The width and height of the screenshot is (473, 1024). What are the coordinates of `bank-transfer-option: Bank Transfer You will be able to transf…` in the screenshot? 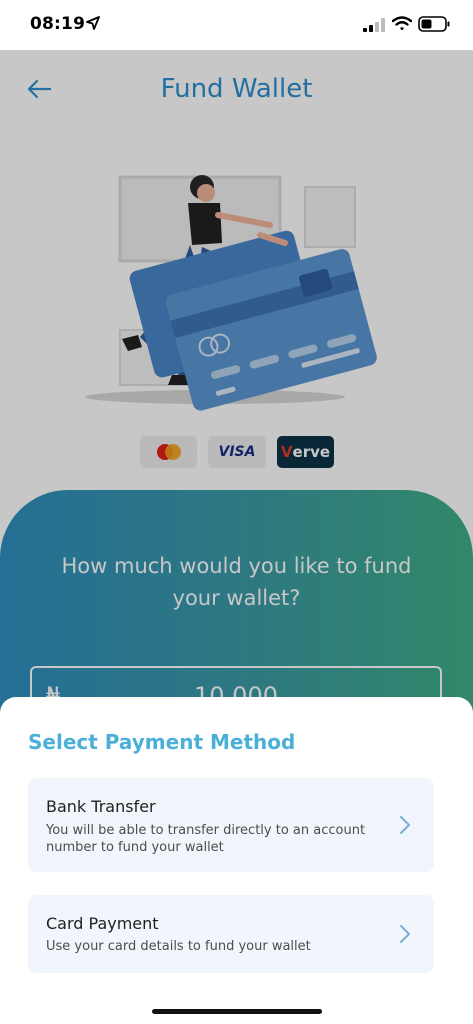 It's located at (231, 825).